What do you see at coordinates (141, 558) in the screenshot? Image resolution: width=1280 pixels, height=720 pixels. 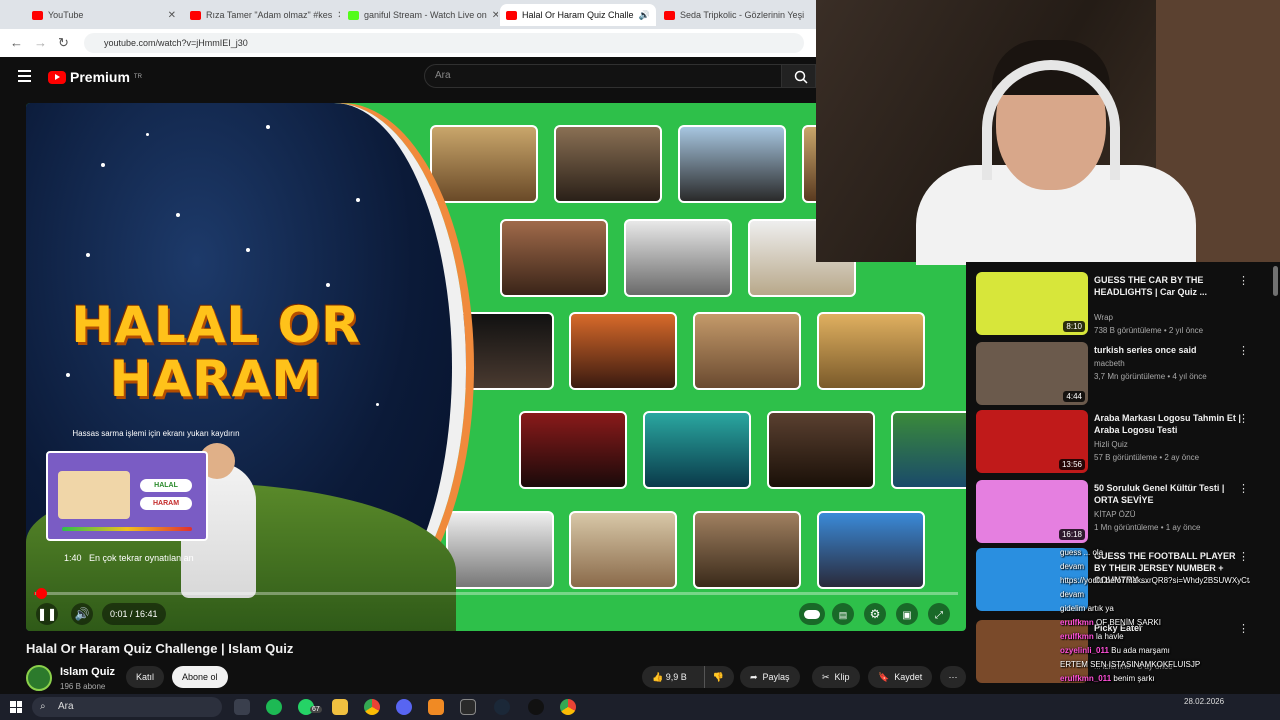 I see `preview-label: En çok tekrar oynatılan an` at bounding box center [141, 558].